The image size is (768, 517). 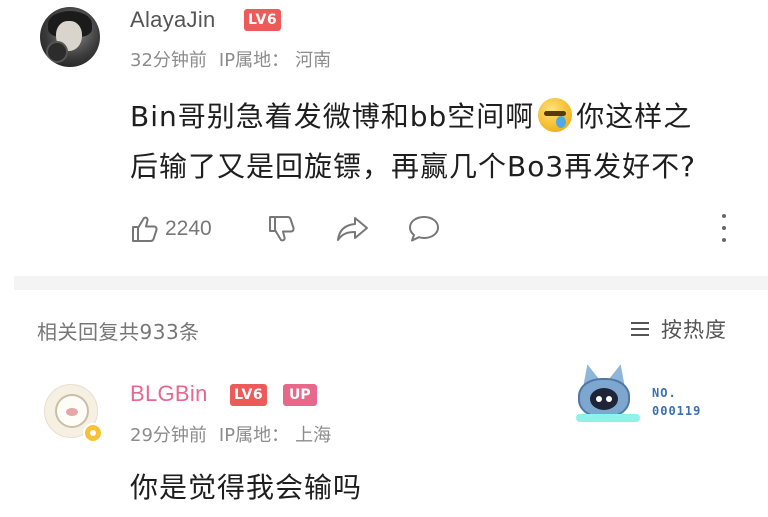 I want to click on ip-label: IP属地：, so click(x=254, y=60).